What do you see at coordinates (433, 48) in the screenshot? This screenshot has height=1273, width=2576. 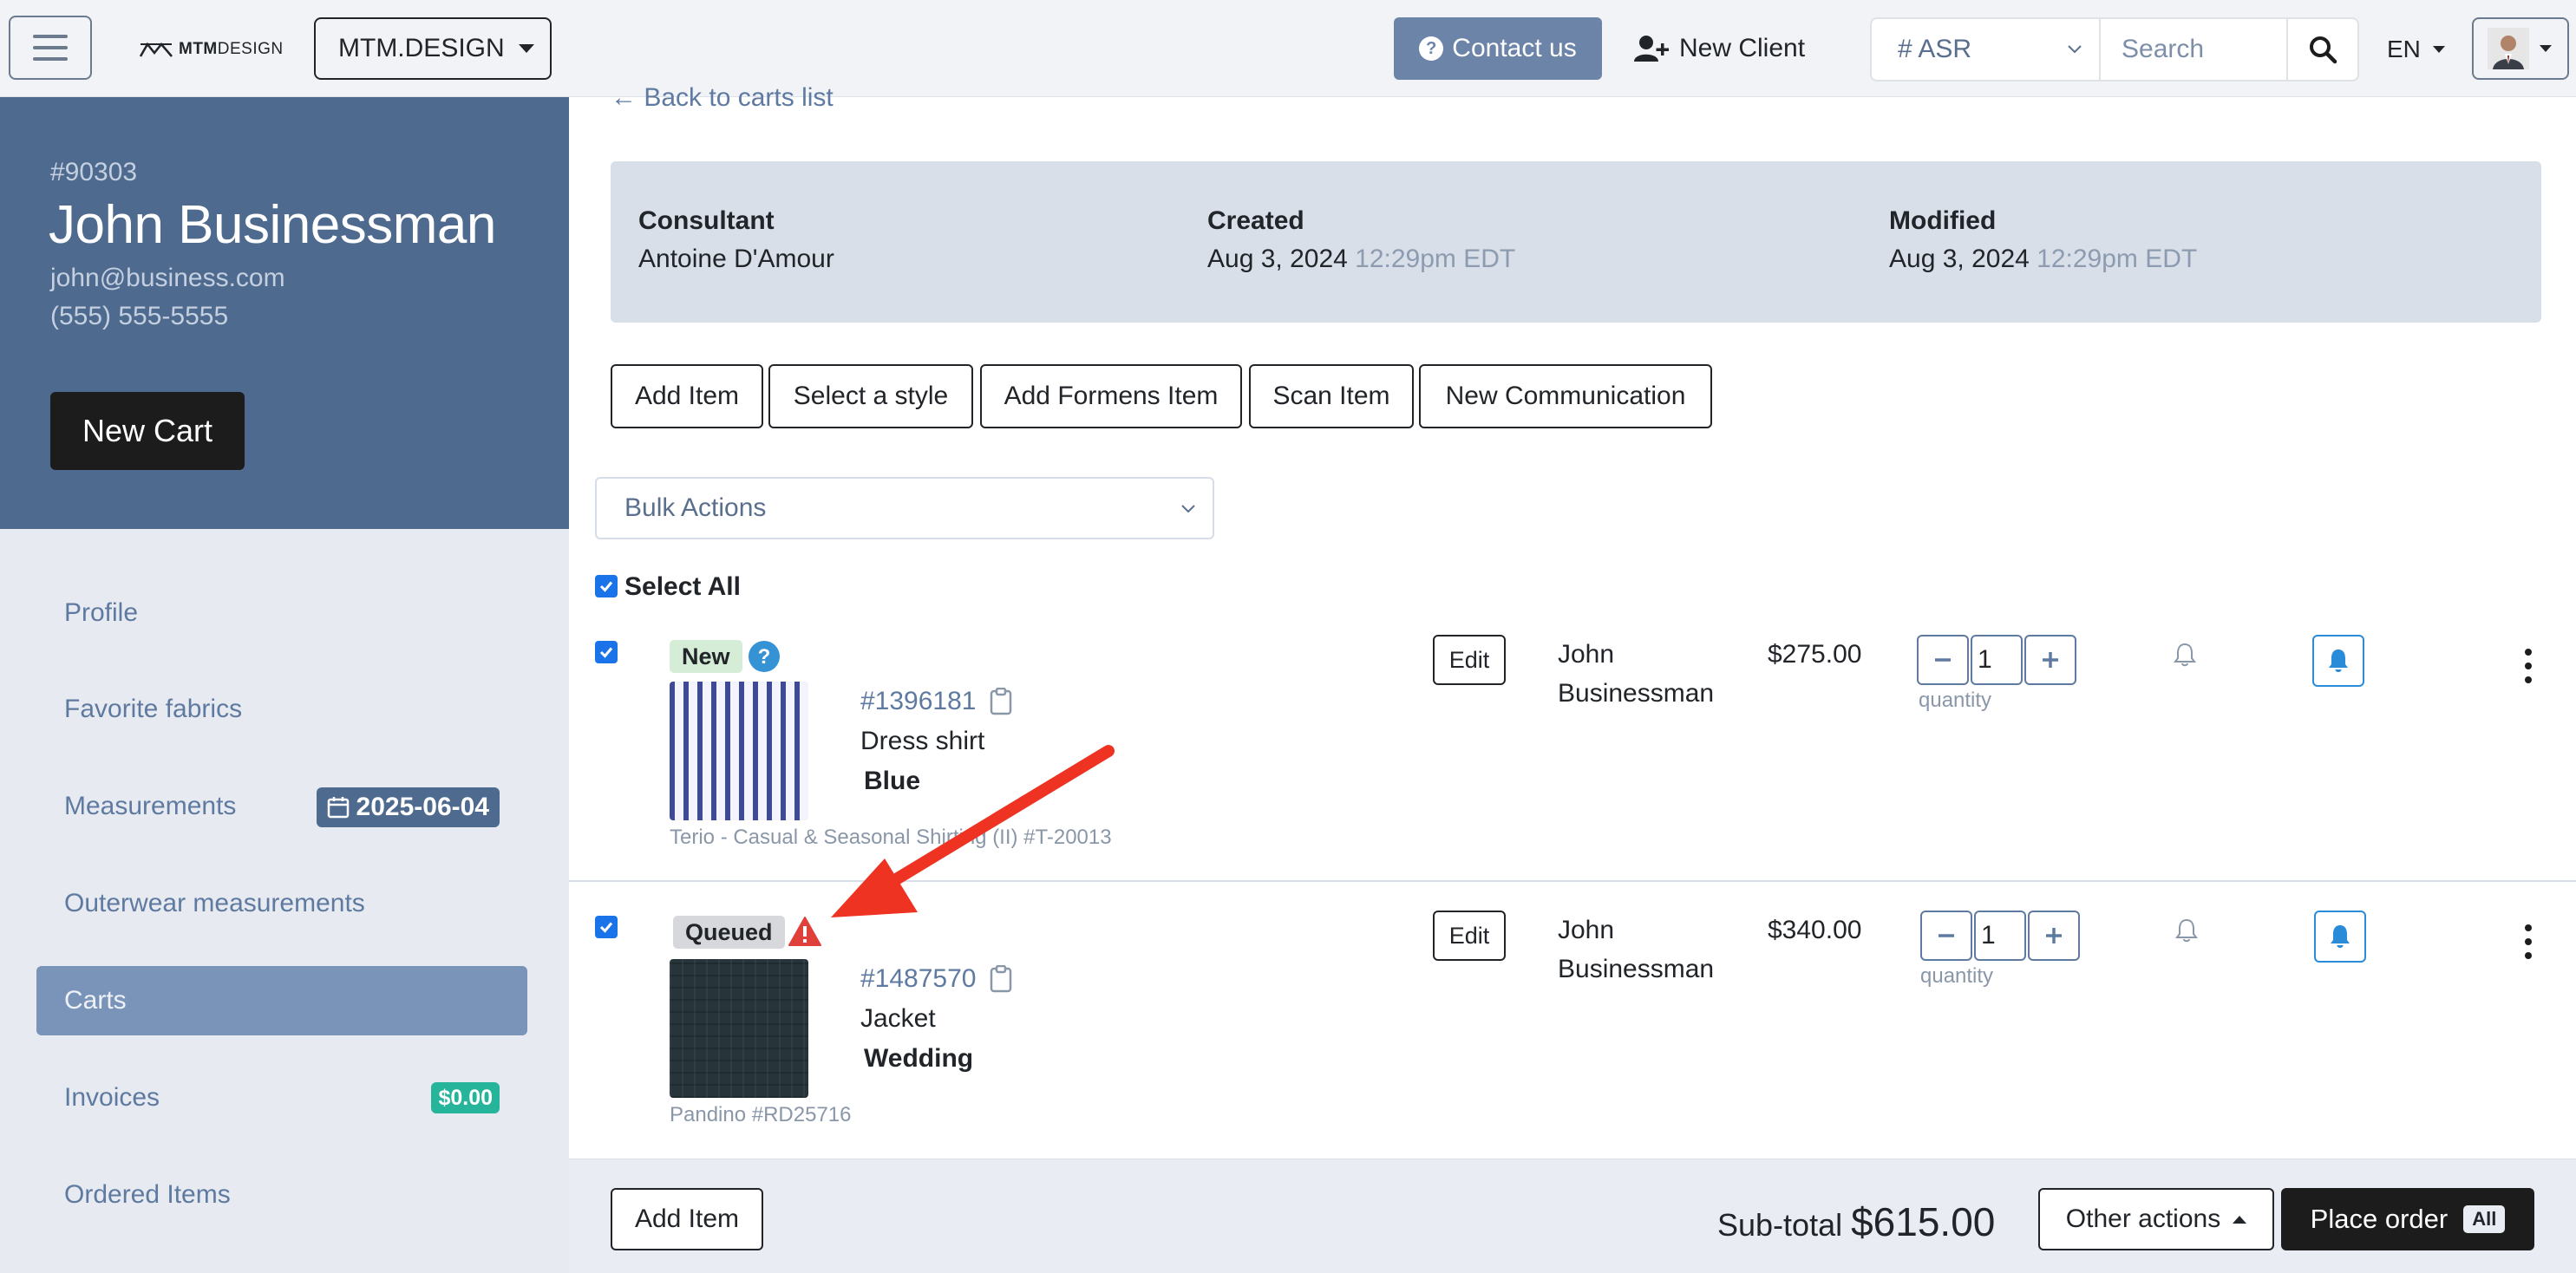 I see `organization-dropdown: MTM.DESIGN` at bounding box center [433, 48].